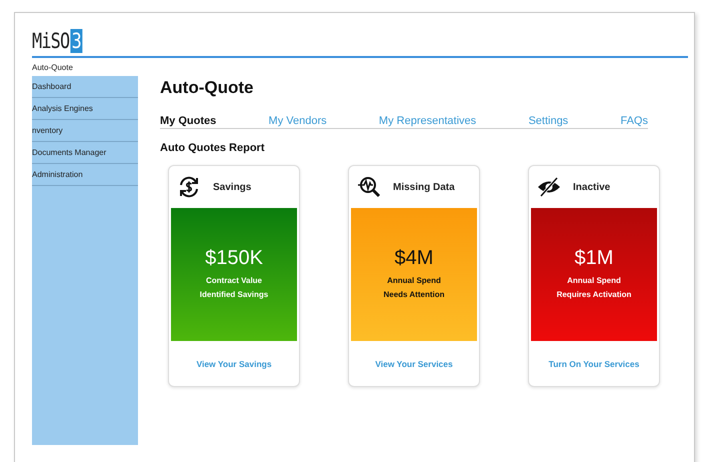 The height and width of the screenshot is (462, 711). I want to click on tab: My Vendors, so click(297, 121).